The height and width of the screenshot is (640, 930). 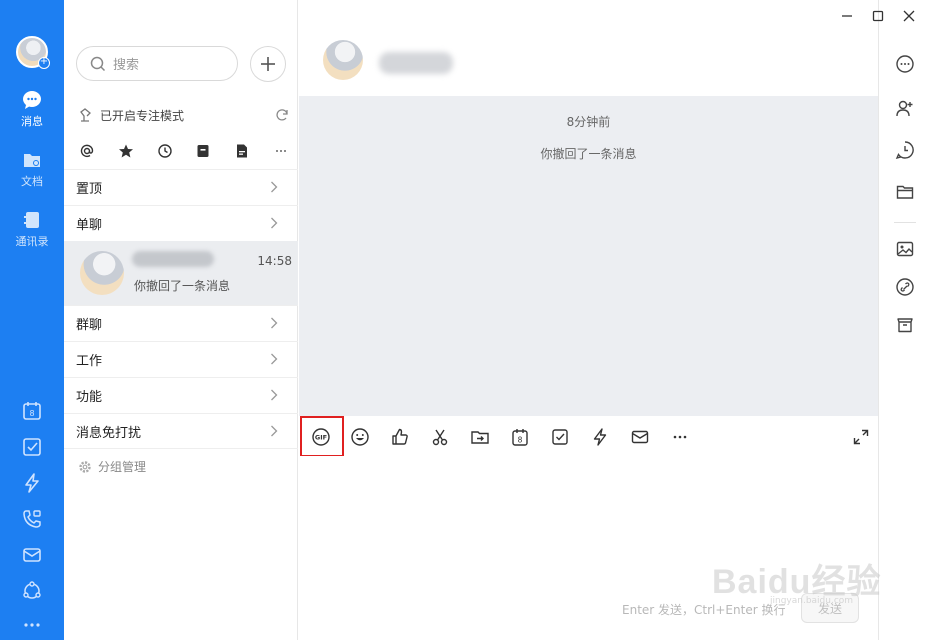 What do you see at coordinates (32, 229) in the screenshot?
I see `rail-contacts: 通讯录` at bounding box center [32, 229].